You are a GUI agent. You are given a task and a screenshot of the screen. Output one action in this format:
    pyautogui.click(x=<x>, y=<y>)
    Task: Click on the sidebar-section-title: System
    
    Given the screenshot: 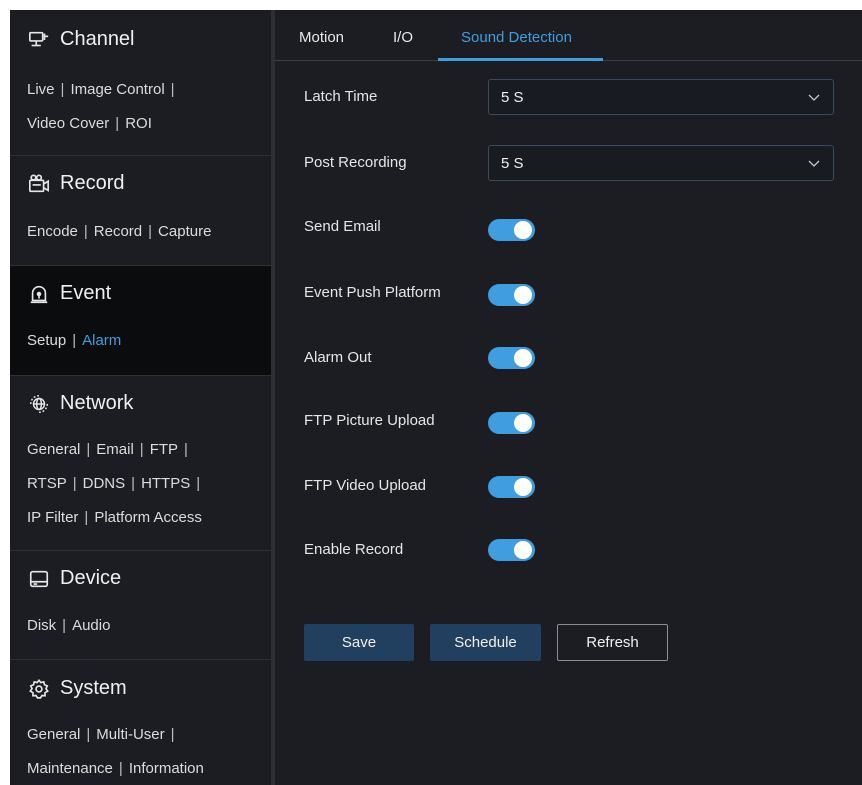 What is the action you would take?
    pyautogui.click(x=93, y=688)
    